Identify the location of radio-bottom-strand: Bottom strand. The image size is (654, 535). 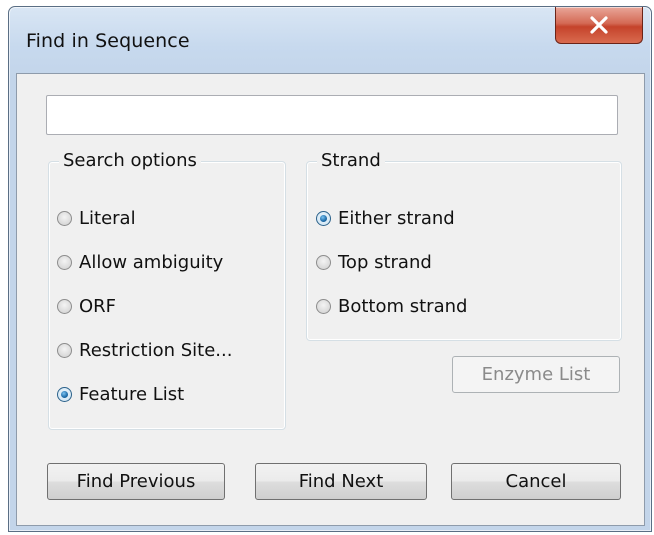
(391, 306).